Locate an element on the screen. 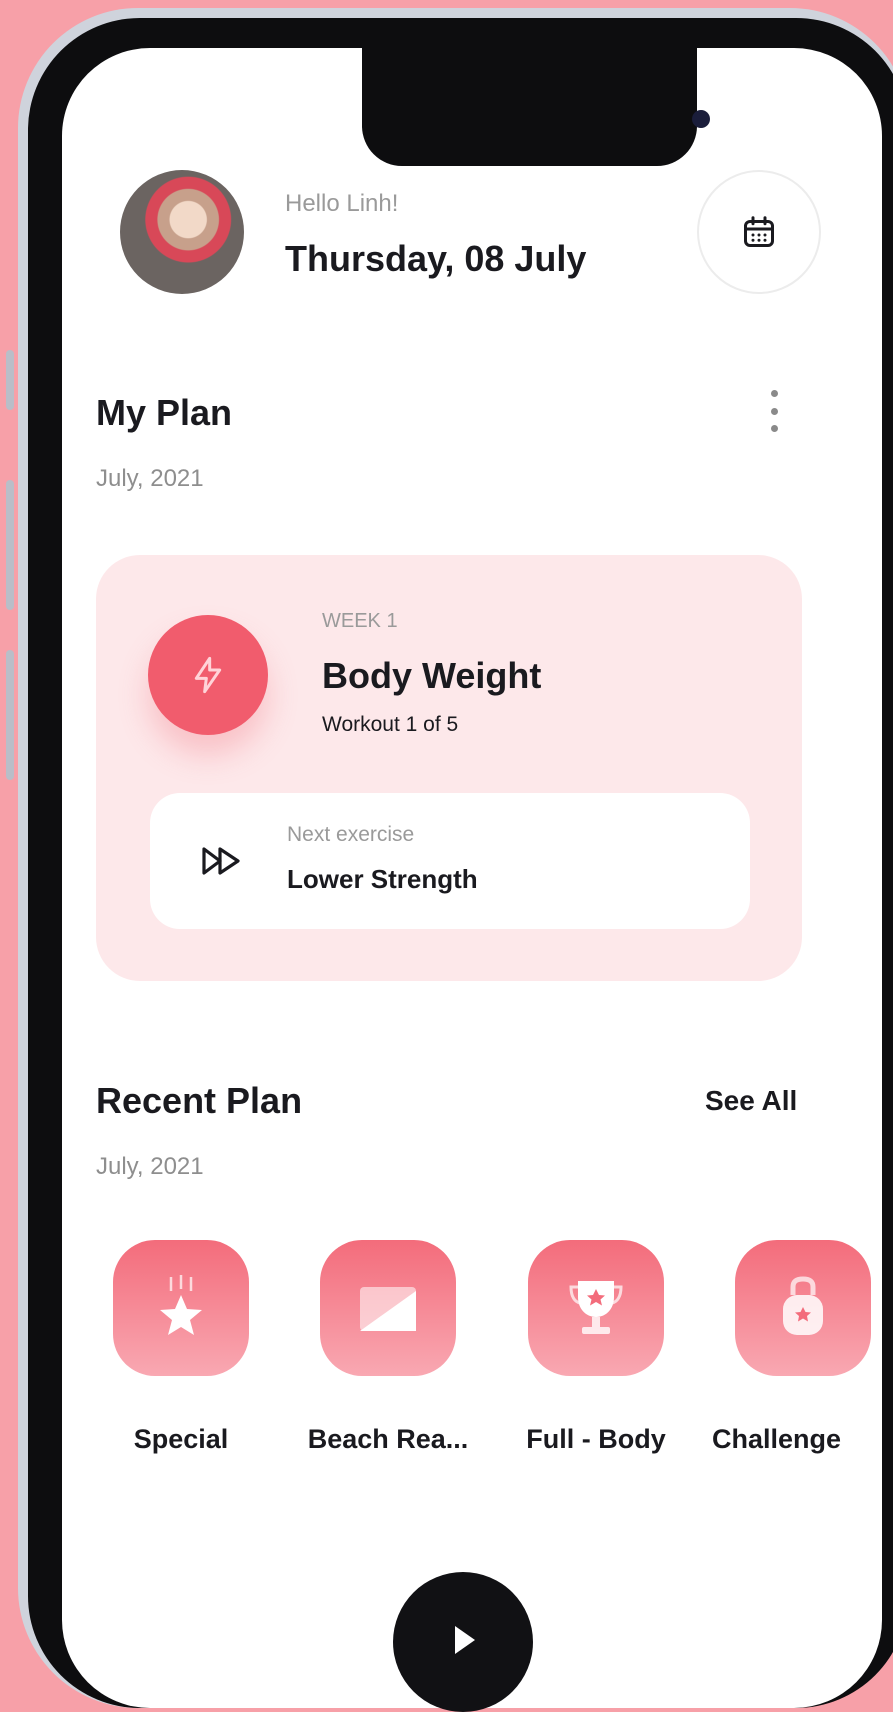 Image resolution: width=893 pixels, height=1712 pixels. volume-up-button is located at coordinates (10, 545).